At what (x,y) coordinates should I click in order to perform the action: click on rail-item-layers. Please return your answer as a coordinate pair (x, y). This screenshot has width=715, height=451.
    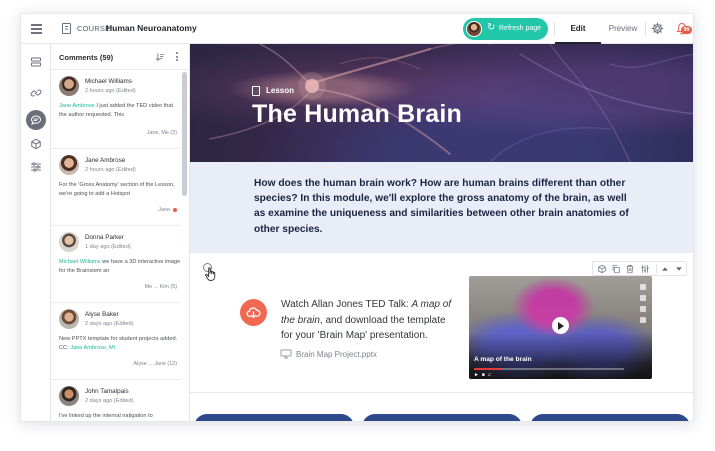
    Looking at the image, I should click on (36, 62).